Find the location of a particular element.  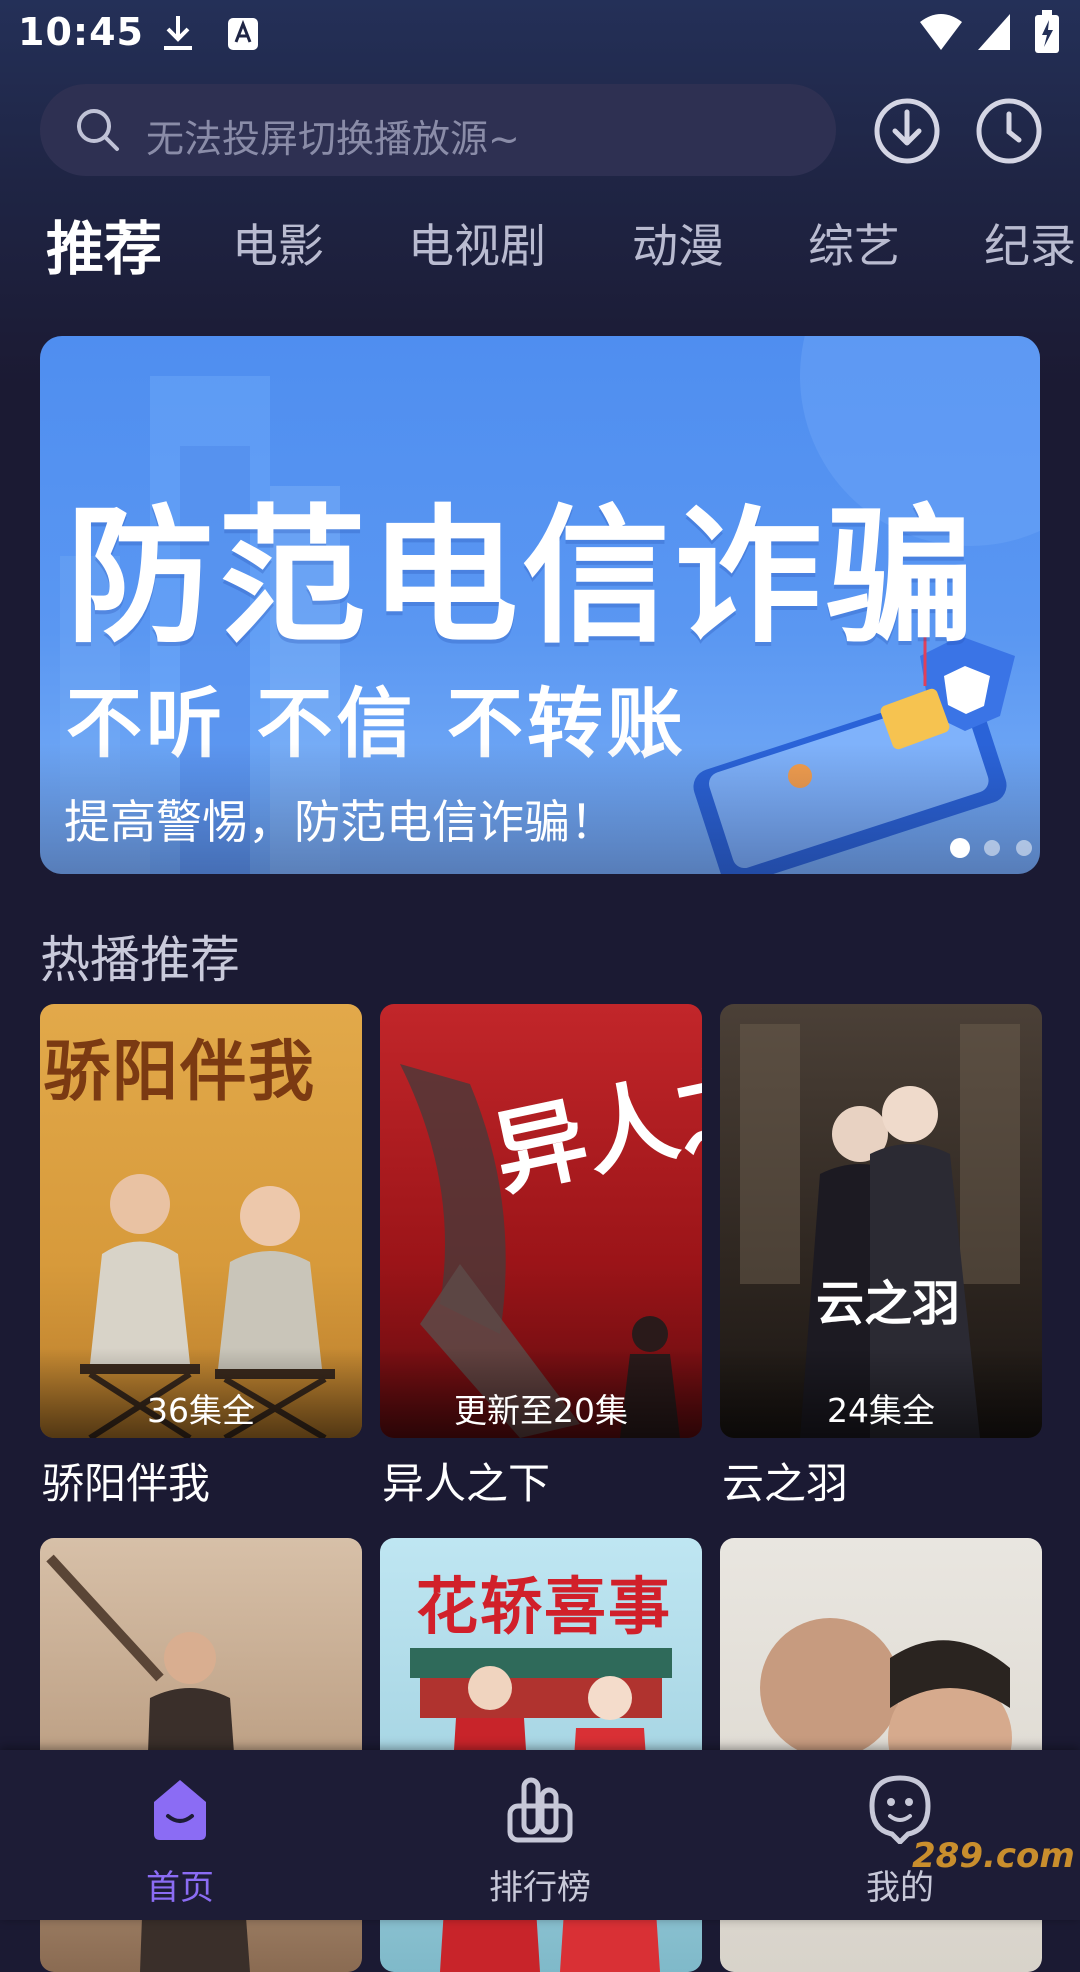

cellular-signal-icon is located at coordinates (994, 34).